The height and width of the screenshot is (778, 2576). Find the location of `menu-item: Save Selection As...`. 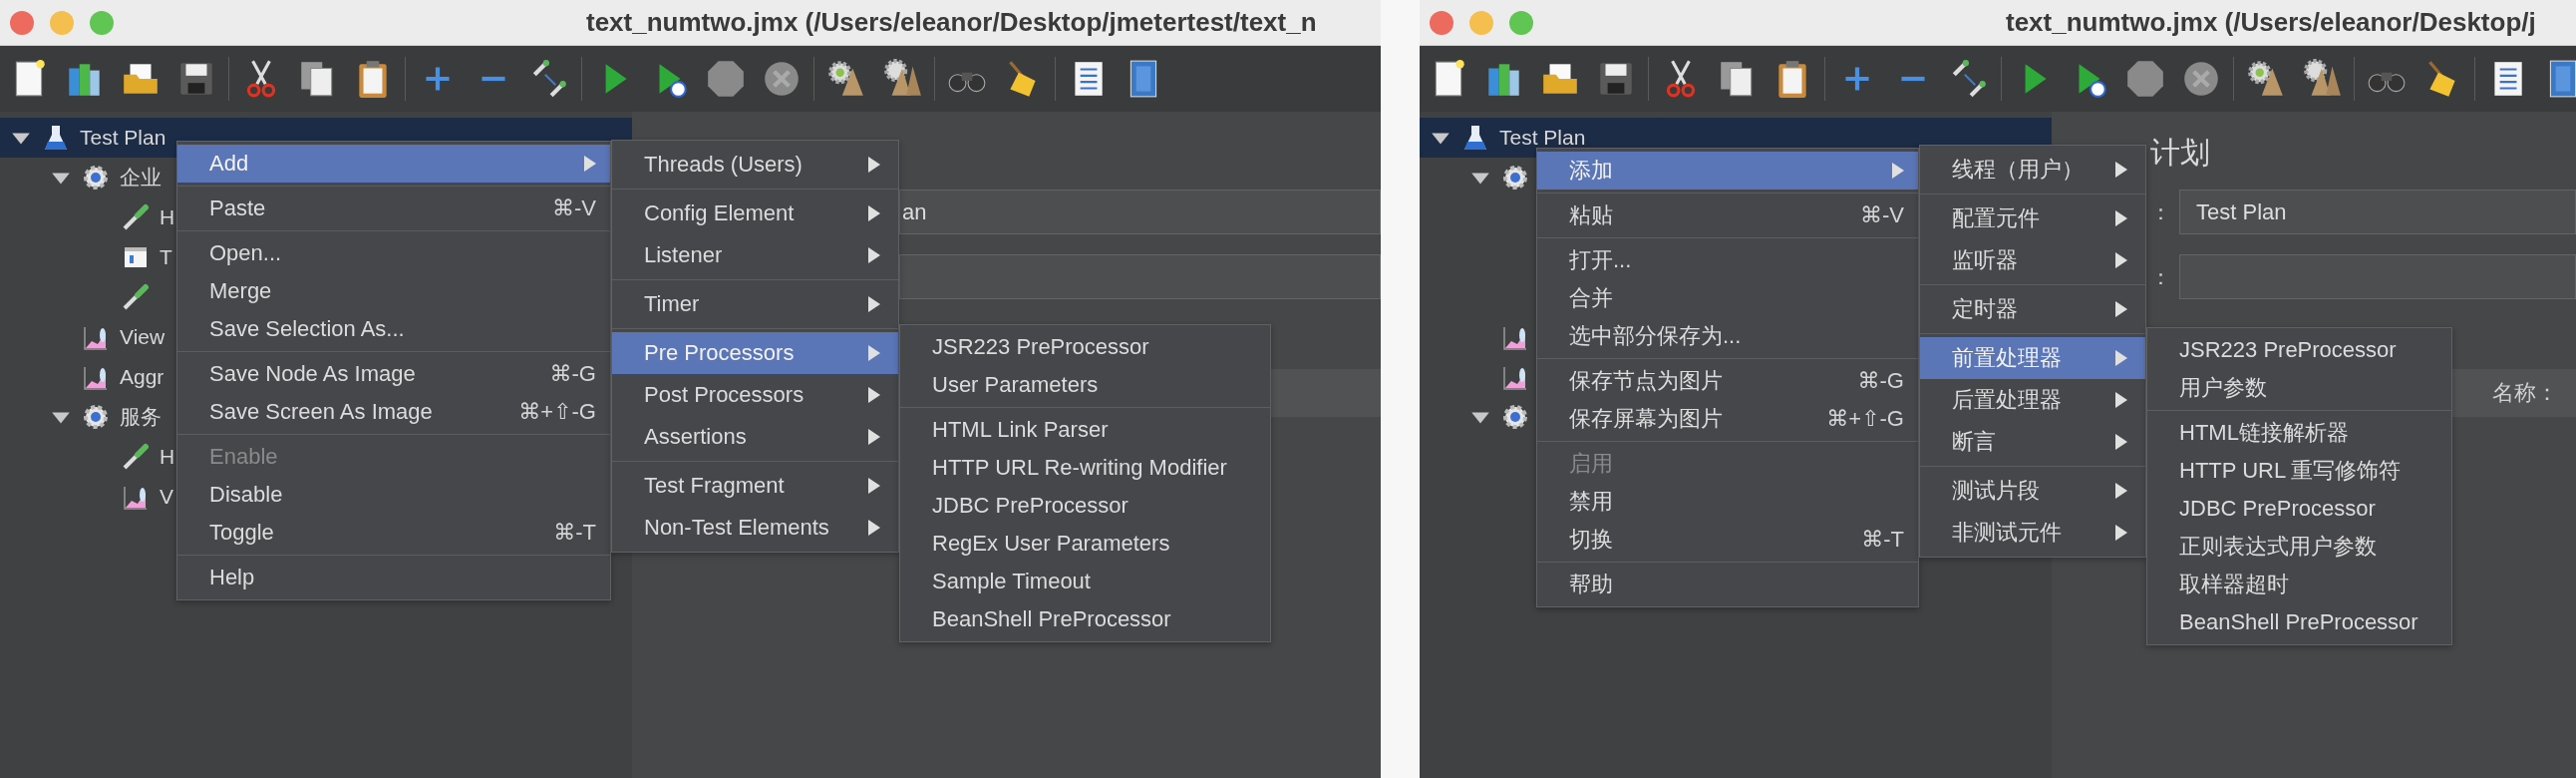

menu-item: Save Selection As... is located at coordinates (393, 329).